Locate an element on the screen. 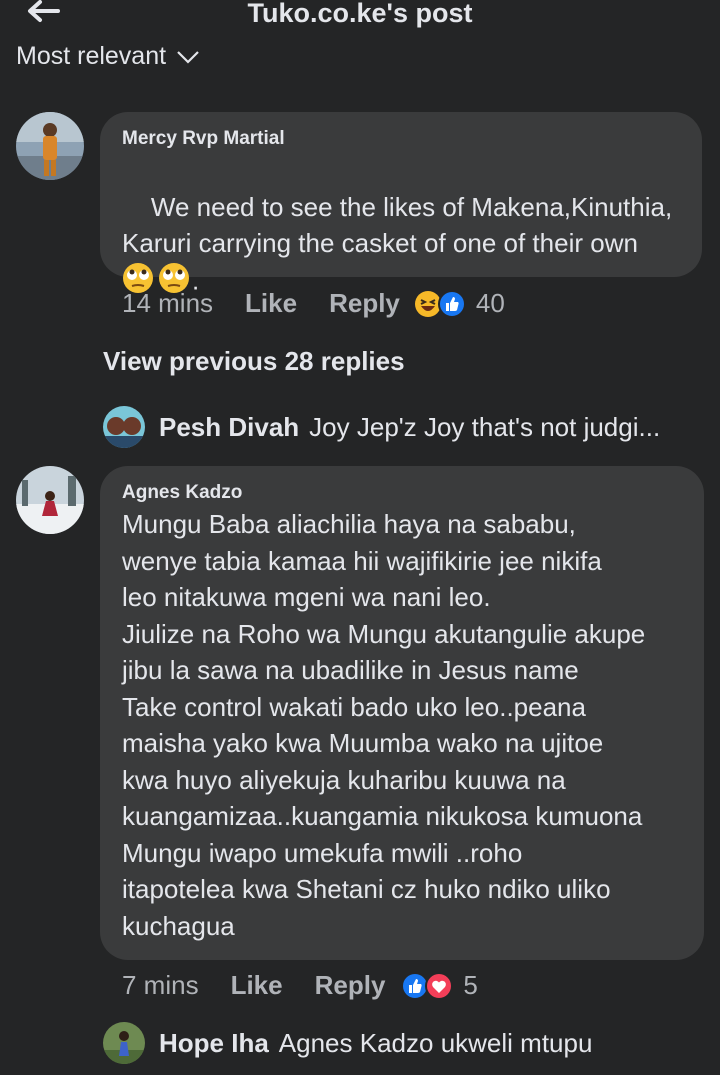  sort-label: Most relevant is located at coordinates (91, 56).